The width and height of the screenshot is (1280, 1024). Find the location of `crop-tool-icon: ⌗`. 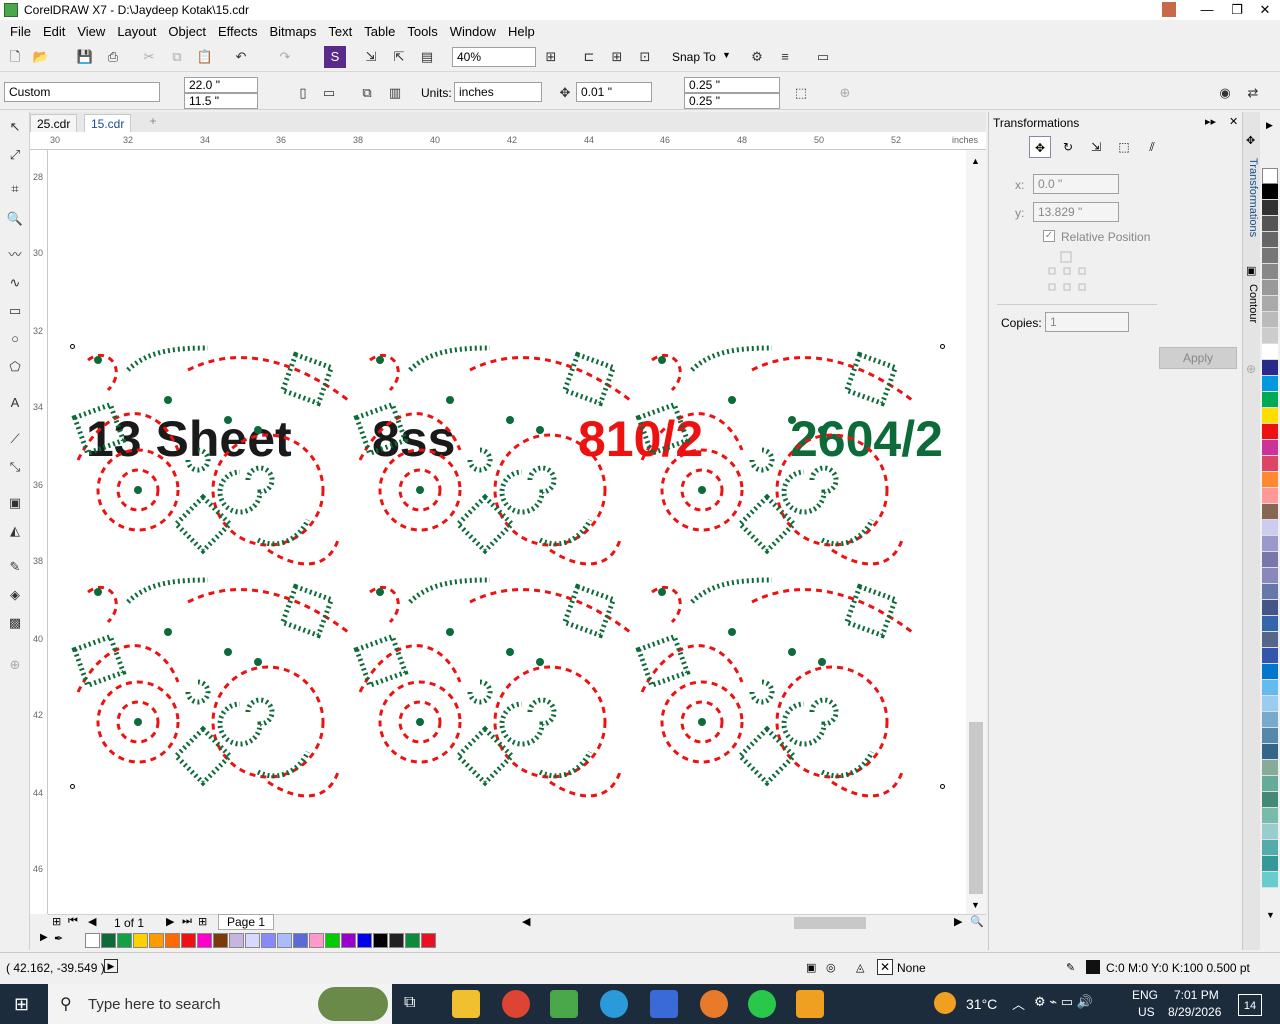

crop-tool-icon: ⌗ is located at coordinates (15, 189).